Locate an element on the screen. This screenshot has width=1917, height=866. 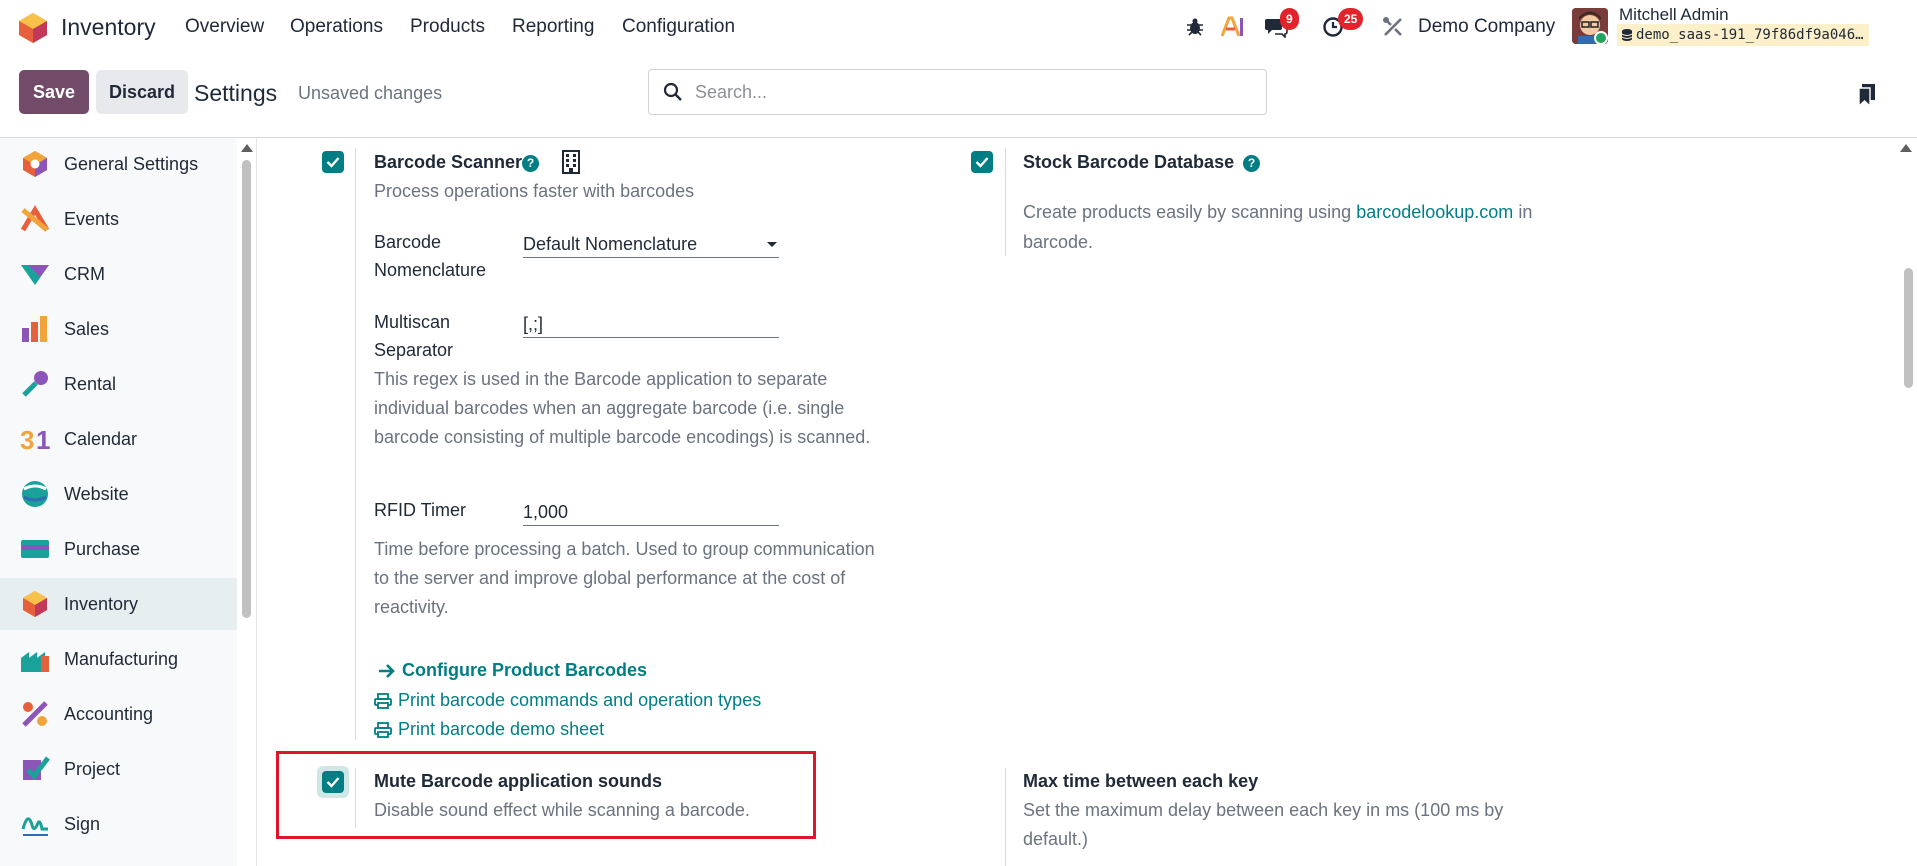
sidebar-item-accounting: Accounting is located at coordinates (118, 714).